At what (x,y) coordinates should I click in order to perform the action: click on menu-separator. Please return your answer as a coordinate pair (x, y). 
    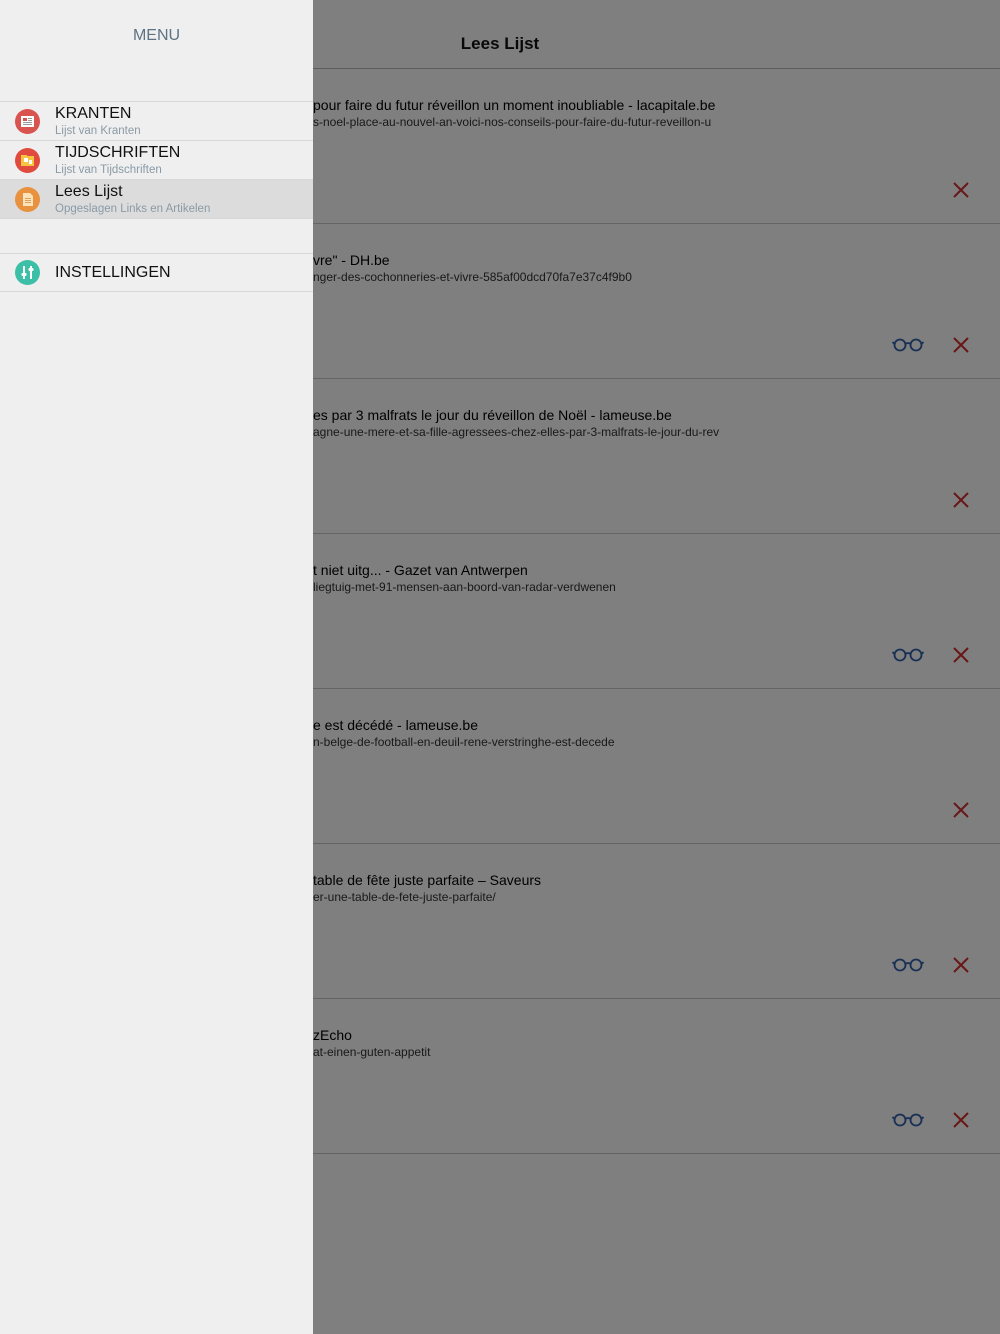
    Looking at the image, I should click on (156, 235).